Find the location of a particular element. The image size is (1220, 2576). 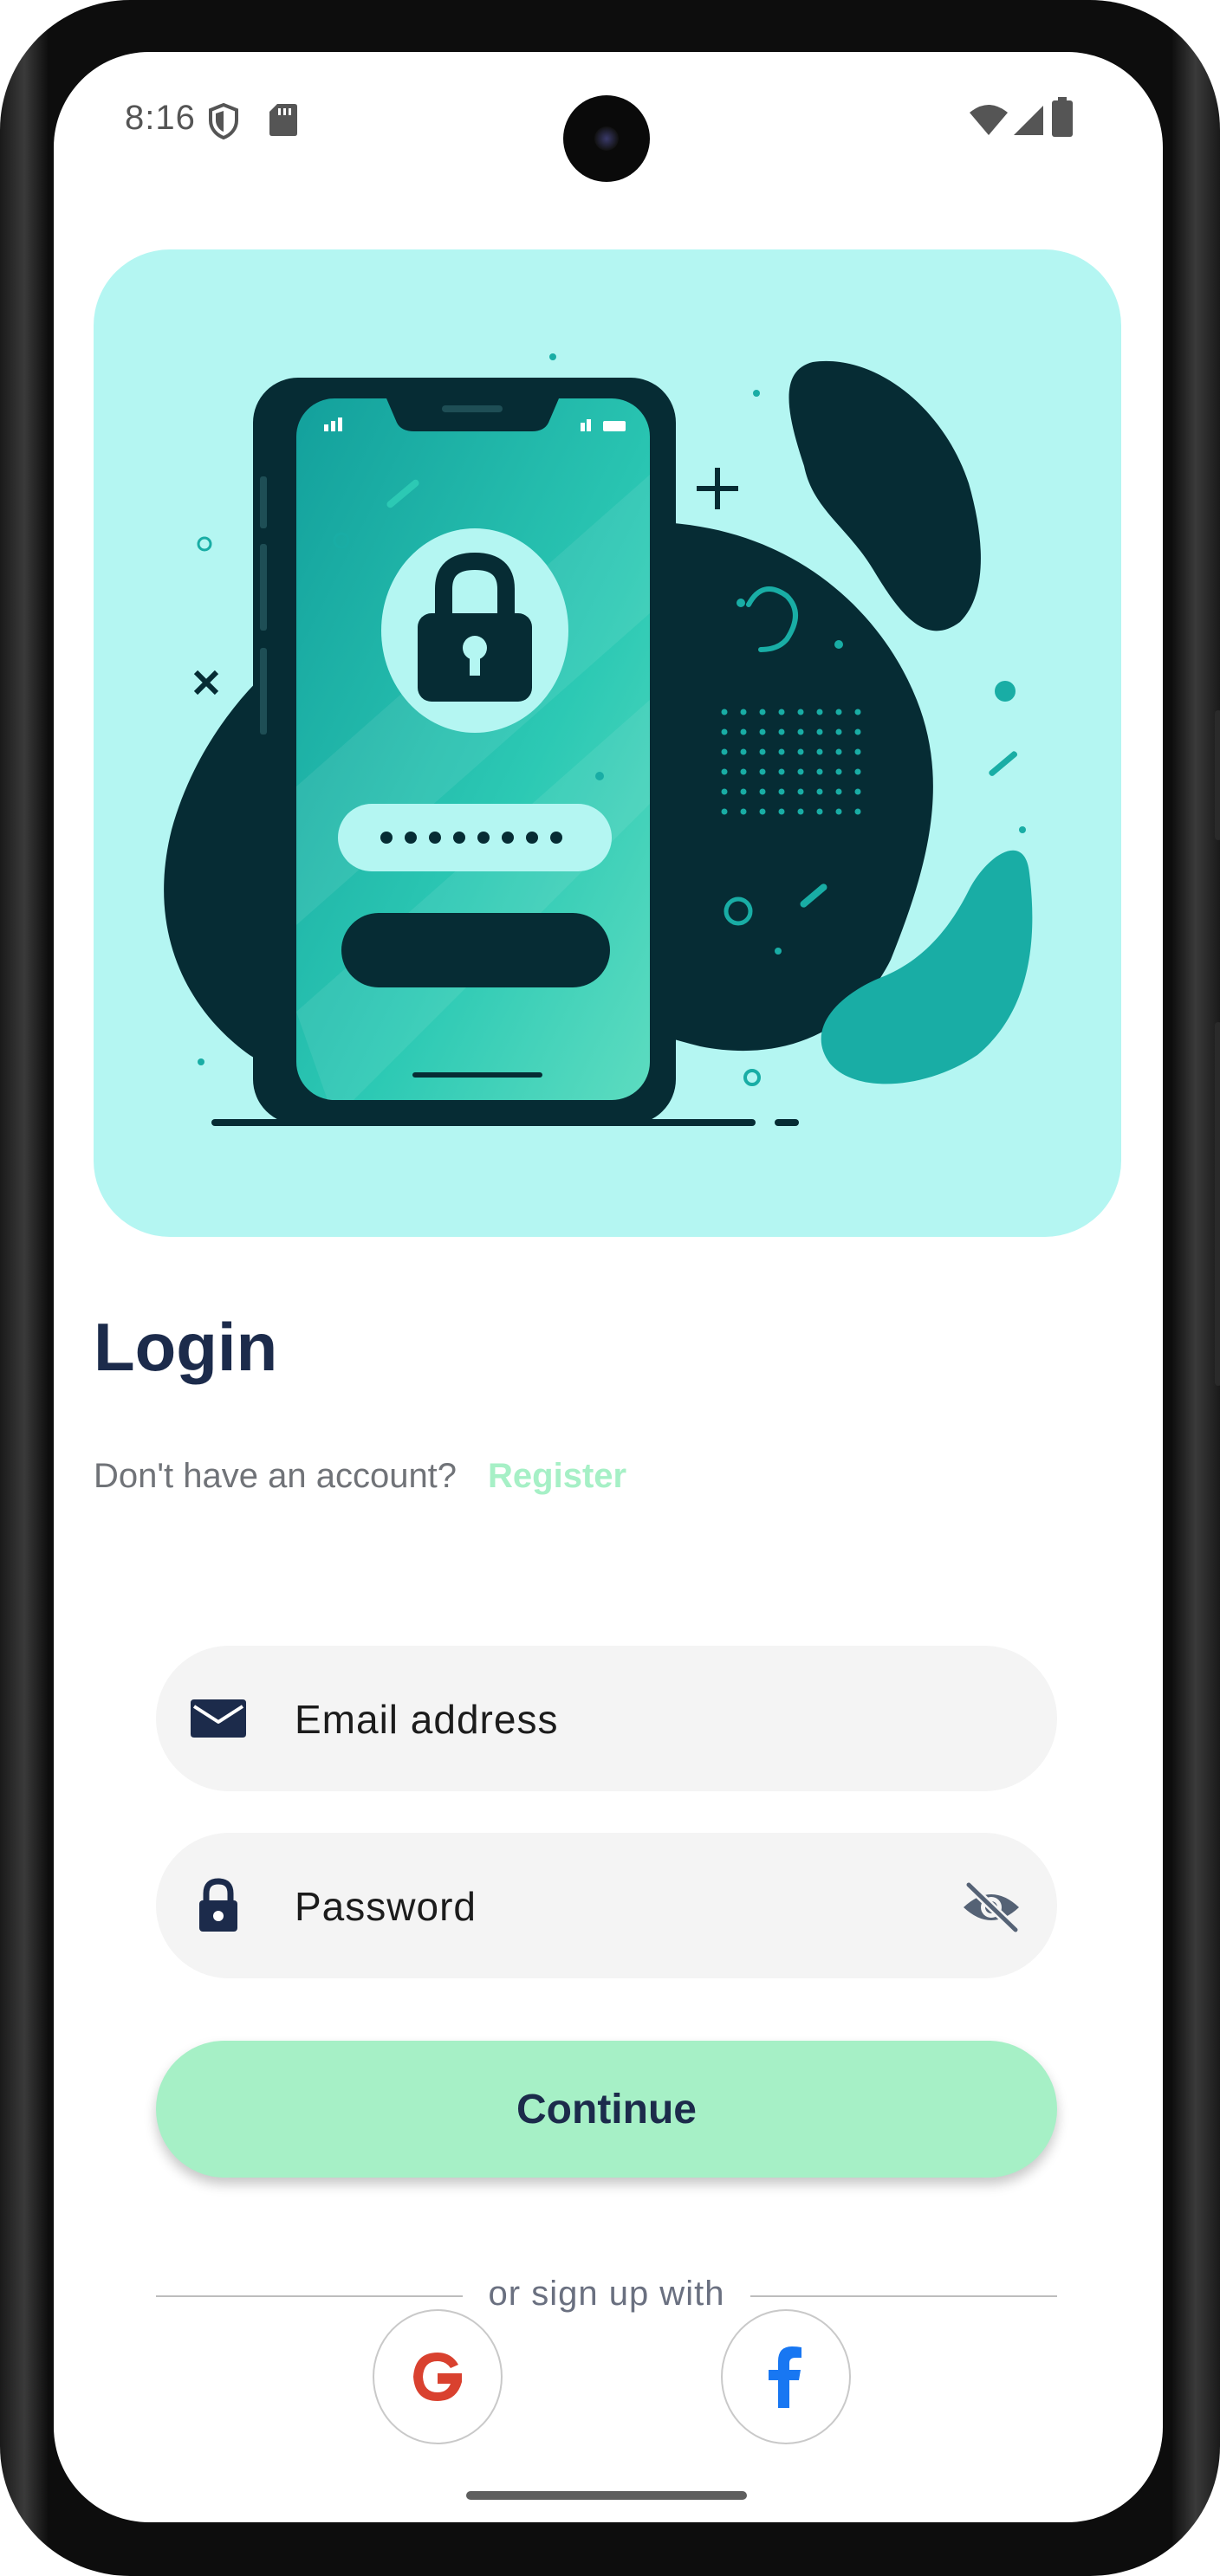

email-input is located at coordinates (598, 1719).